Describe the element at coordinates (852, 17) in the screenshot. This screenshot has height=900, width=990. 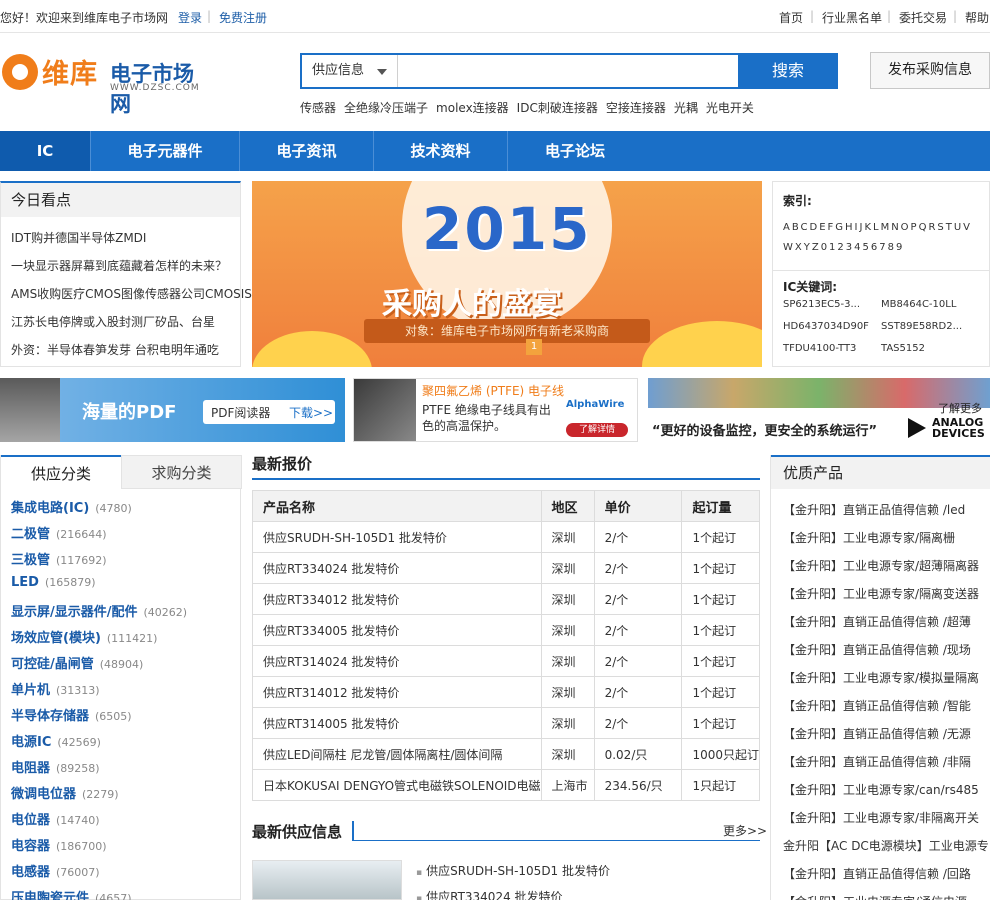
I see `top-link-blacklist: 行业黑名单` at that location.